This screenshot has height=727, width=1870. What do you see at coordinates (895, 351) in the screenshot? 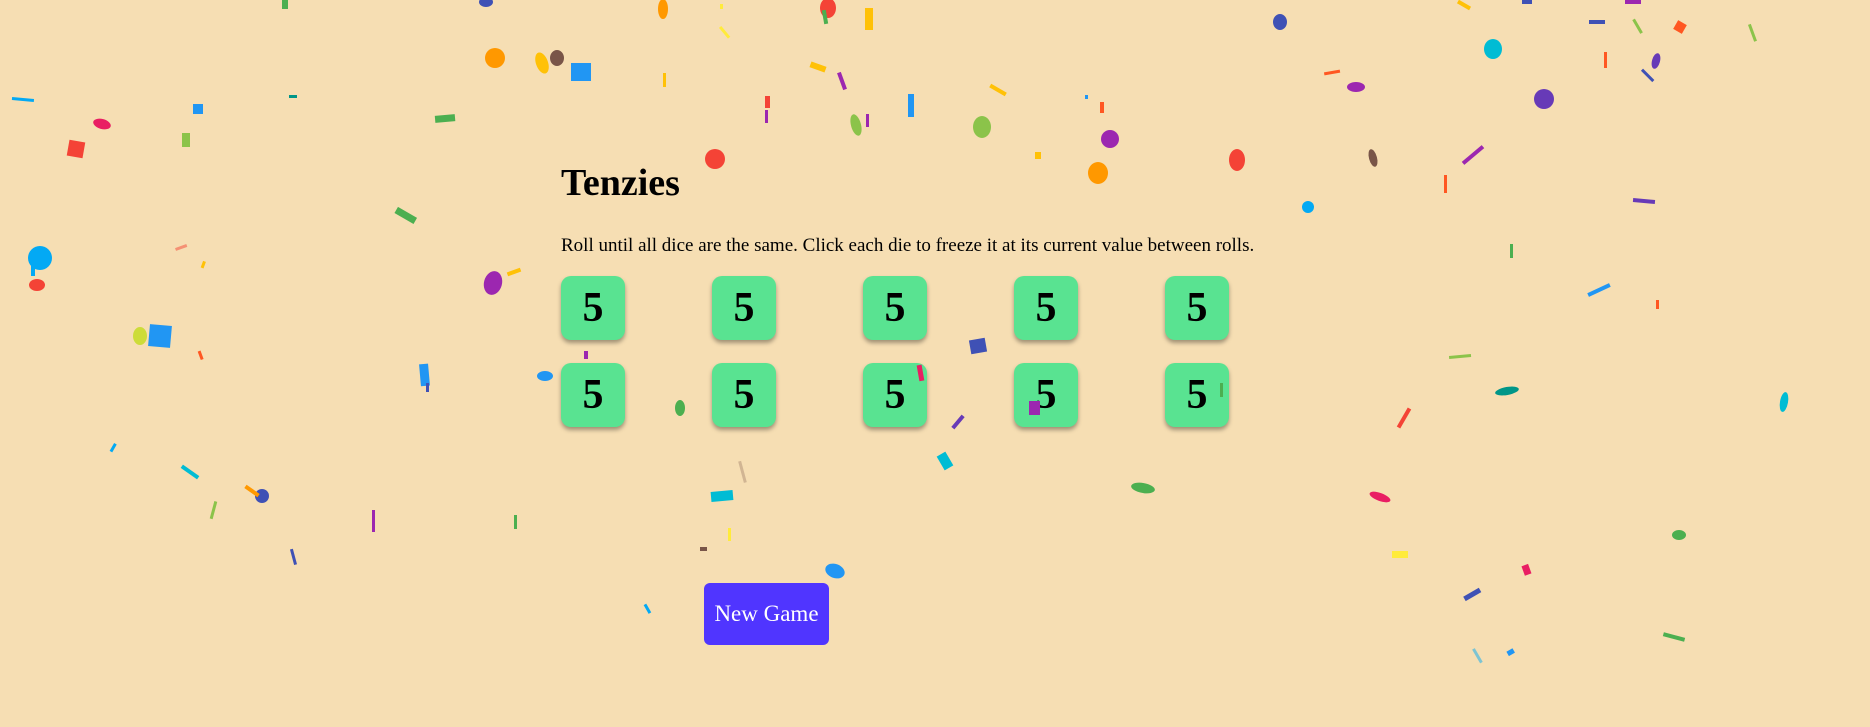
I see `dice-grid: 5 5 5 5 5 5 5 5 5 5` at bounding box center [895, 351].